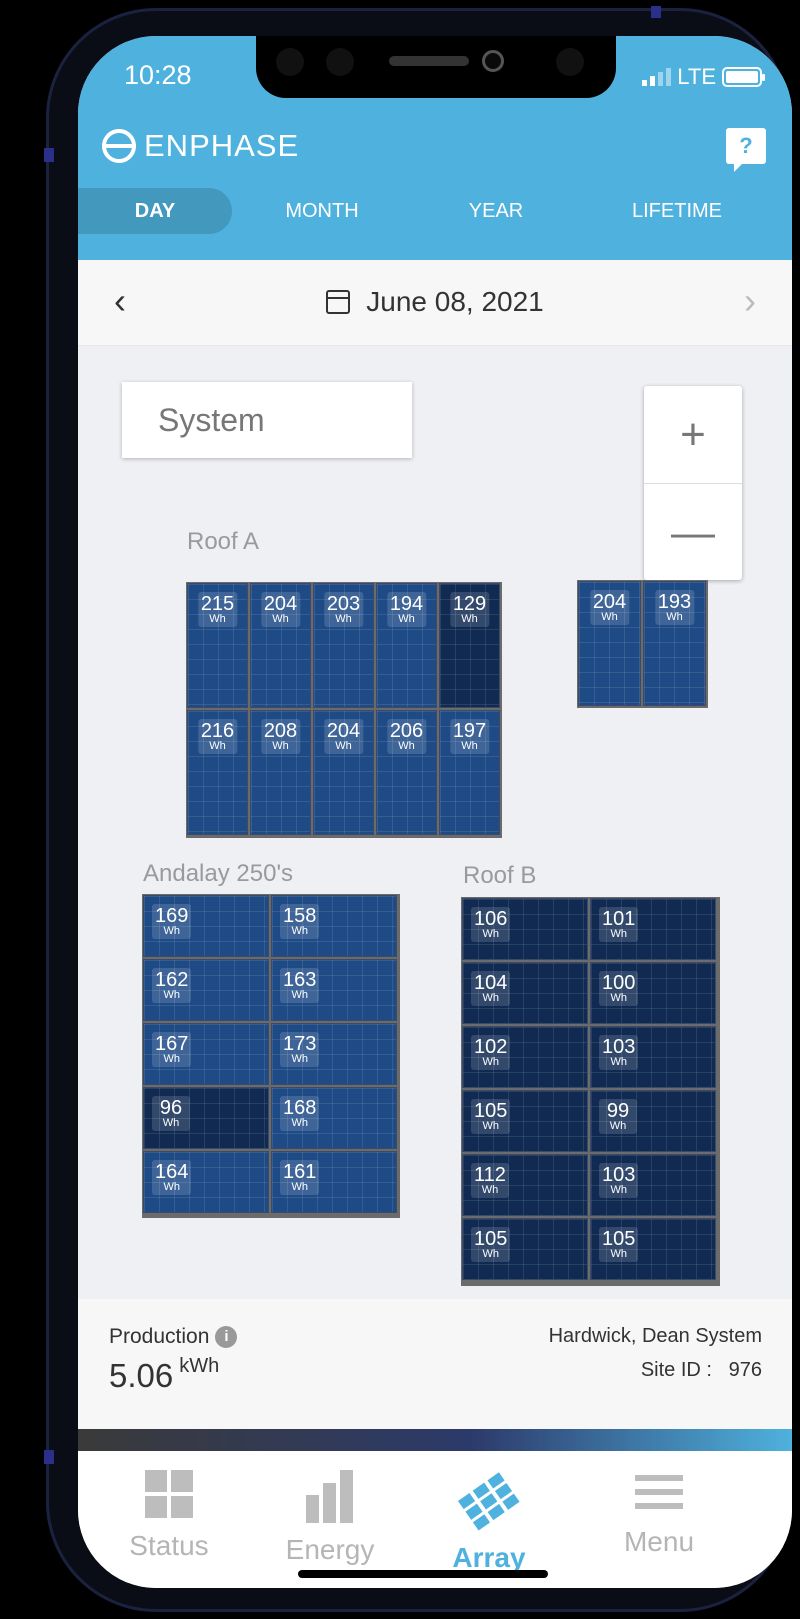  Describe the element at coordinates (619, 924) in the screenshot. I see `panel-energy-badge: 101 Wh` at that location.